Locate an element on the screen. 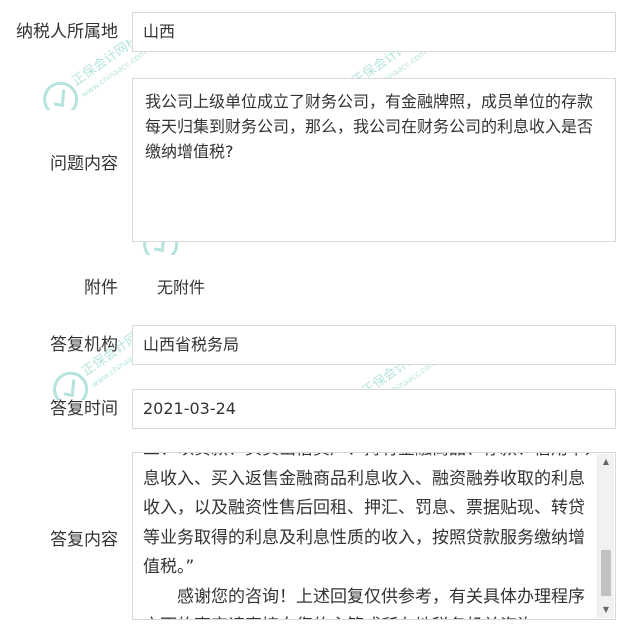 The image size is (635, 627). scroll-up-arrow-icon: ▲ is located at coordinates (606, 462).